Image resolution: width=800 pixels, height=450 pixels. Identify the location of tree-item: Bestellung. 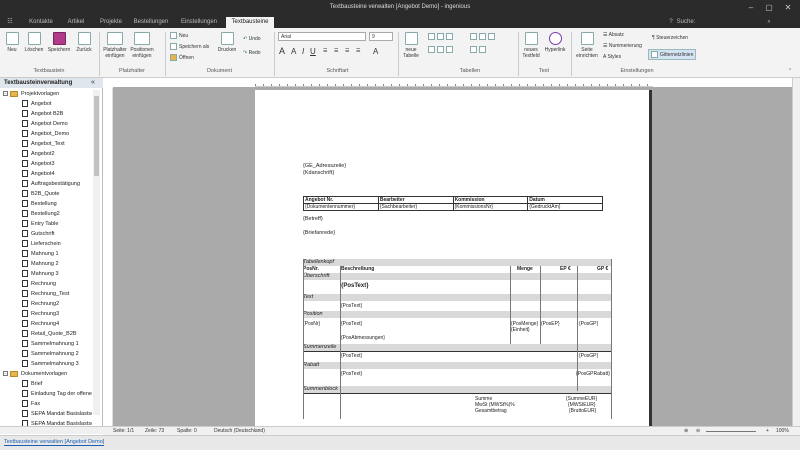
(57, 204).